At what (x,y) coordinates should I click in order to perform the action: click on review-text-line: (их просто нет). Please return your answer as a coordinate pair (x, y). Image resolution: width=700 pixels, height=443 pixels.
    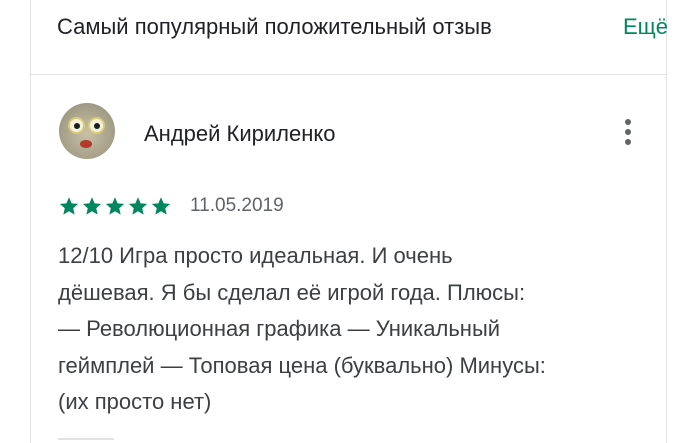
    Looking at the image, I should click on (135, 402).